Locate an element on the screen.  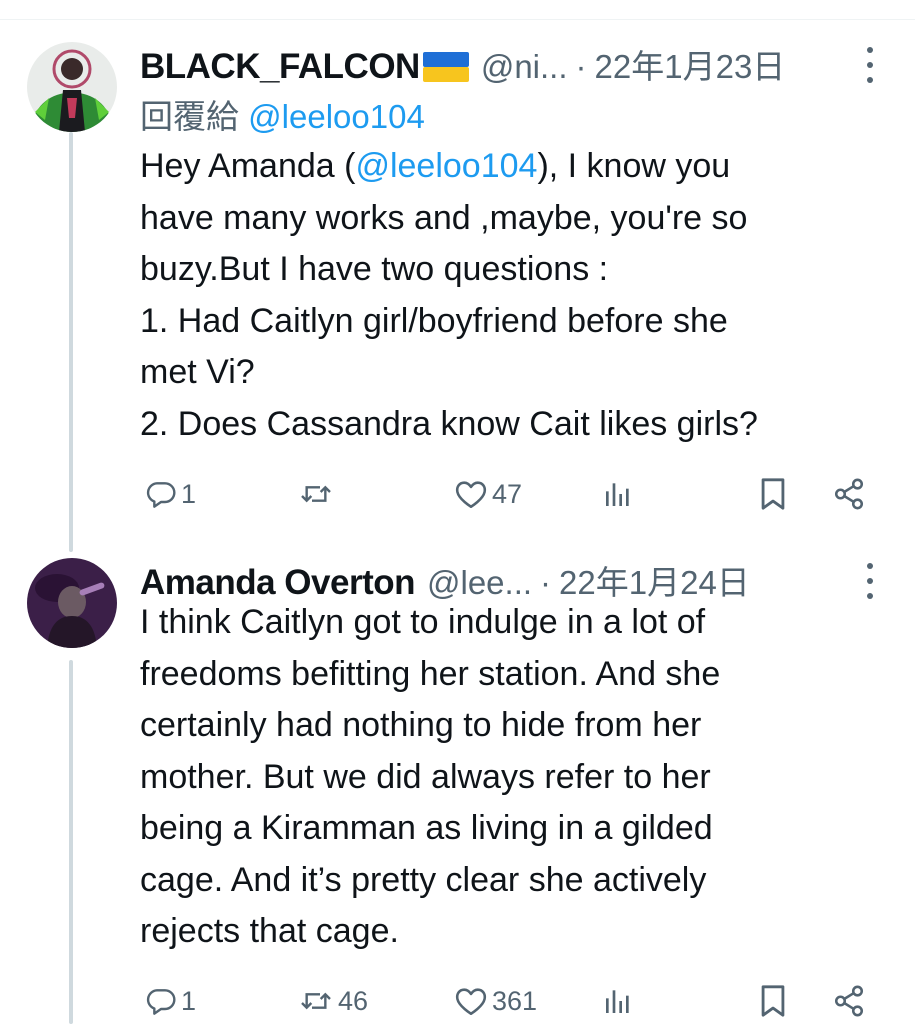
replying-mention-link: @leeloo104 is located at coordinates (336, 116).